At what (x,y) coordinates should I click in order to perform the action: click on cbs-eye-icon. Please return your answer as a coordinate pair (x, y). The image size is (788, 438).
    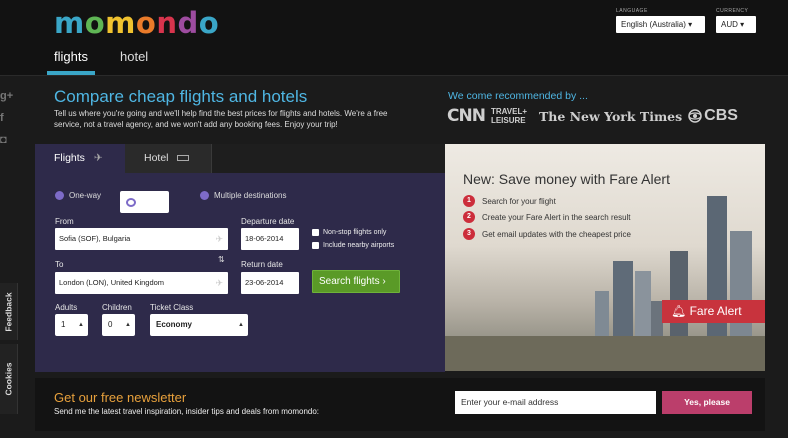
    Looking at the image, I should click on (695, 116).